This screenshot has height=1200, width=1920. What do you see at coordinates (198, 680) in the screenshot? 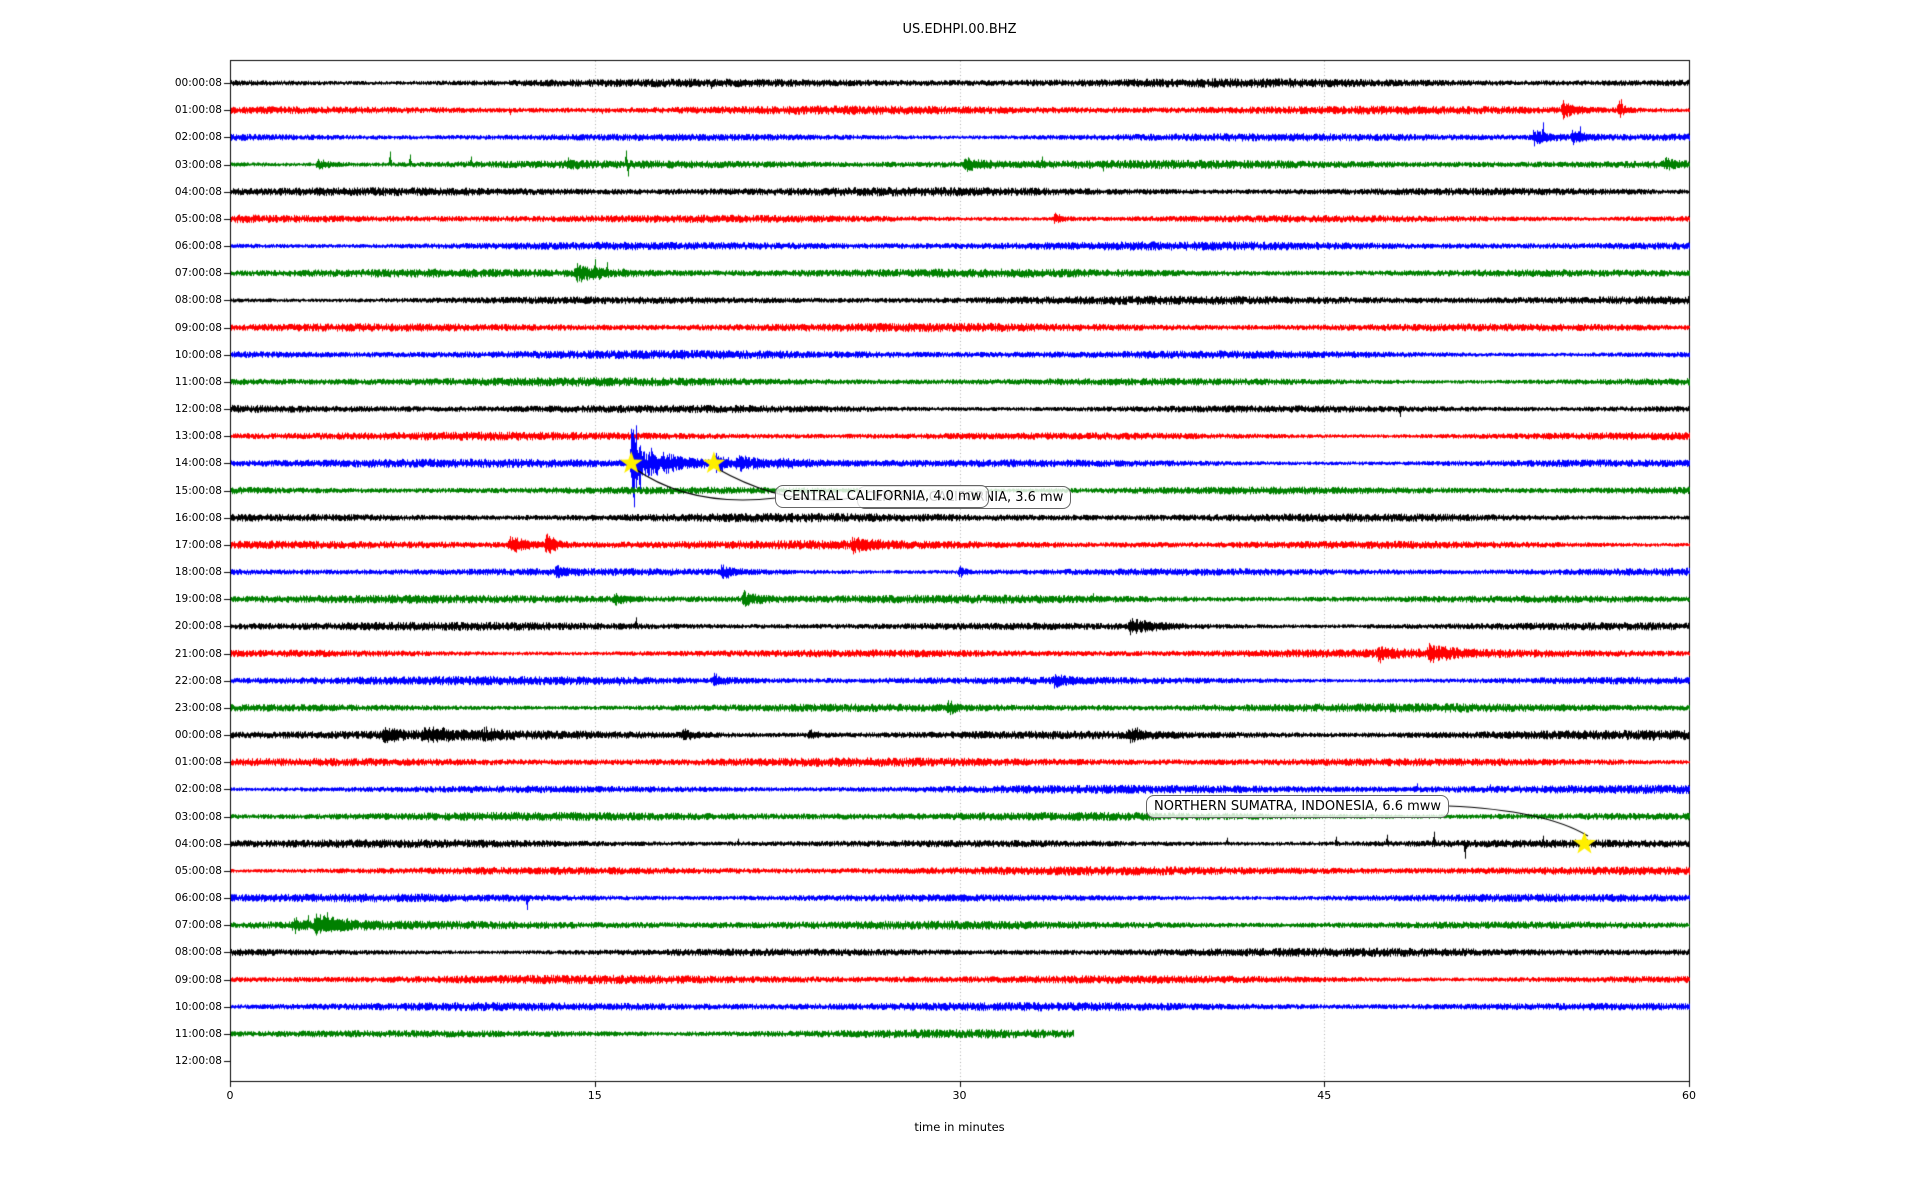
I see `row-time-label: 22:00:08` at bounding box center [198, 680].